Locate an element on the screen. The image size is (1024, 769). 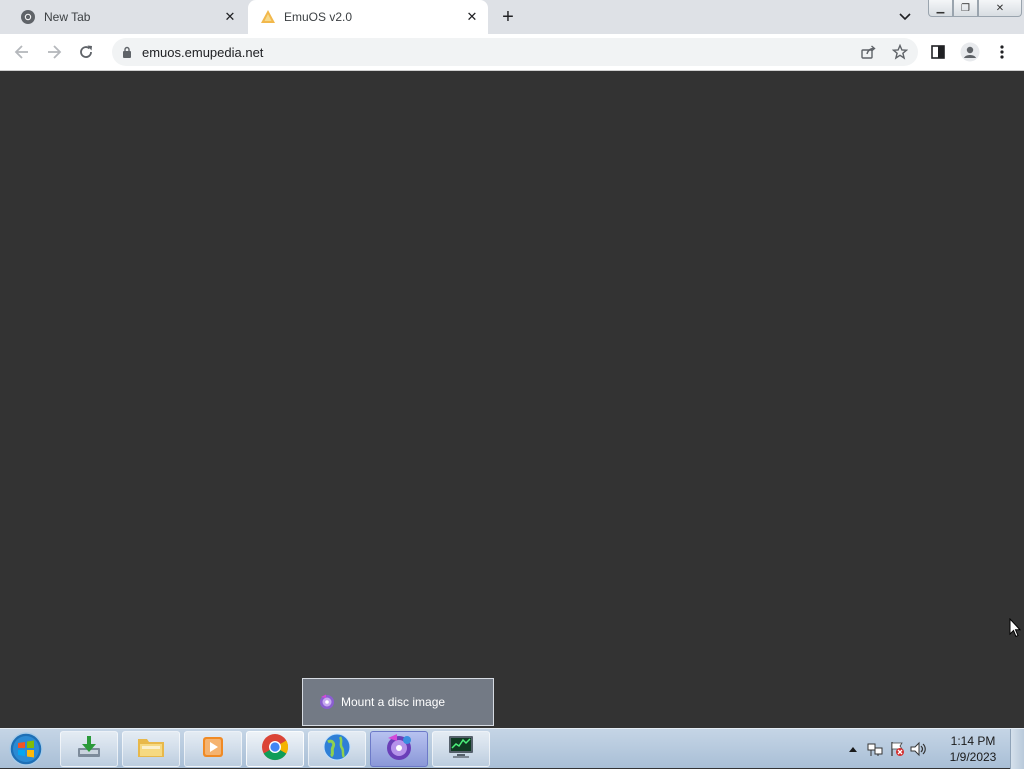
tab-new-tab: New Tab ✕ is located at coordinates (127, 17).